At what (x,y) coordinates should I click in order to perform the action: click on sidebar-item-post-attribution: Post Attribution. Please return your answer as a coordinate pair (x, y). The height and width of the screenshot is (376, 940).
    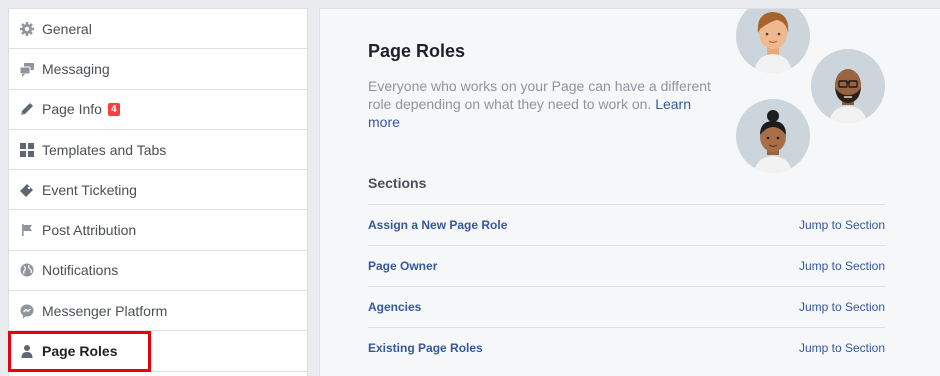
    Looking at the image, I should click on (158, 230).